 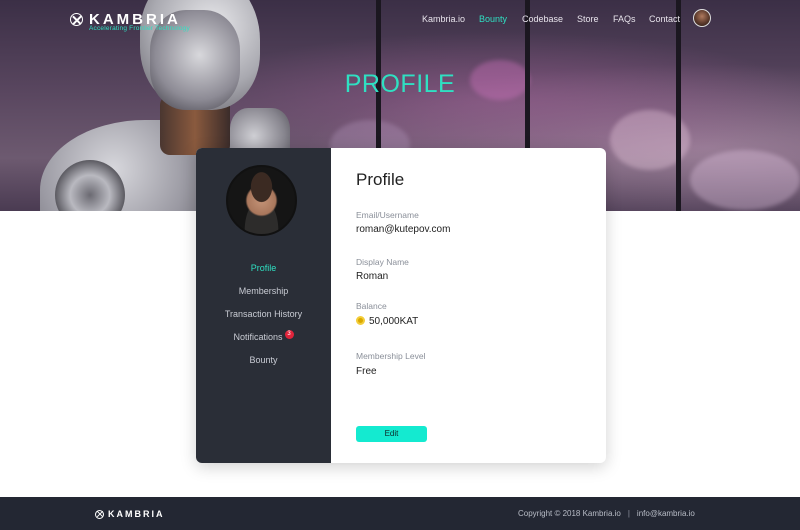 I want to click on sidebar-item-label: Notifications, so click(x=258, y=337).